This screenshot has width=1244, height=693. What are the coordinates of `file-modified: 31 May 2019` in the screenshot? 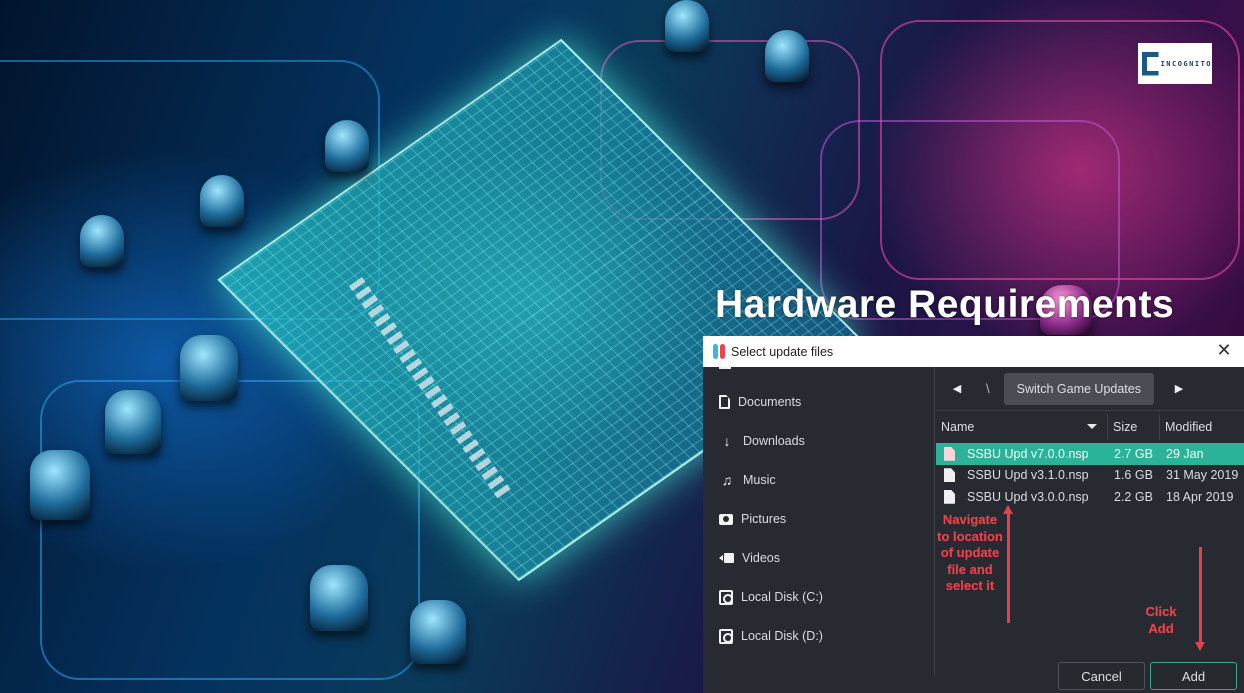 It's located at (1202, 475).